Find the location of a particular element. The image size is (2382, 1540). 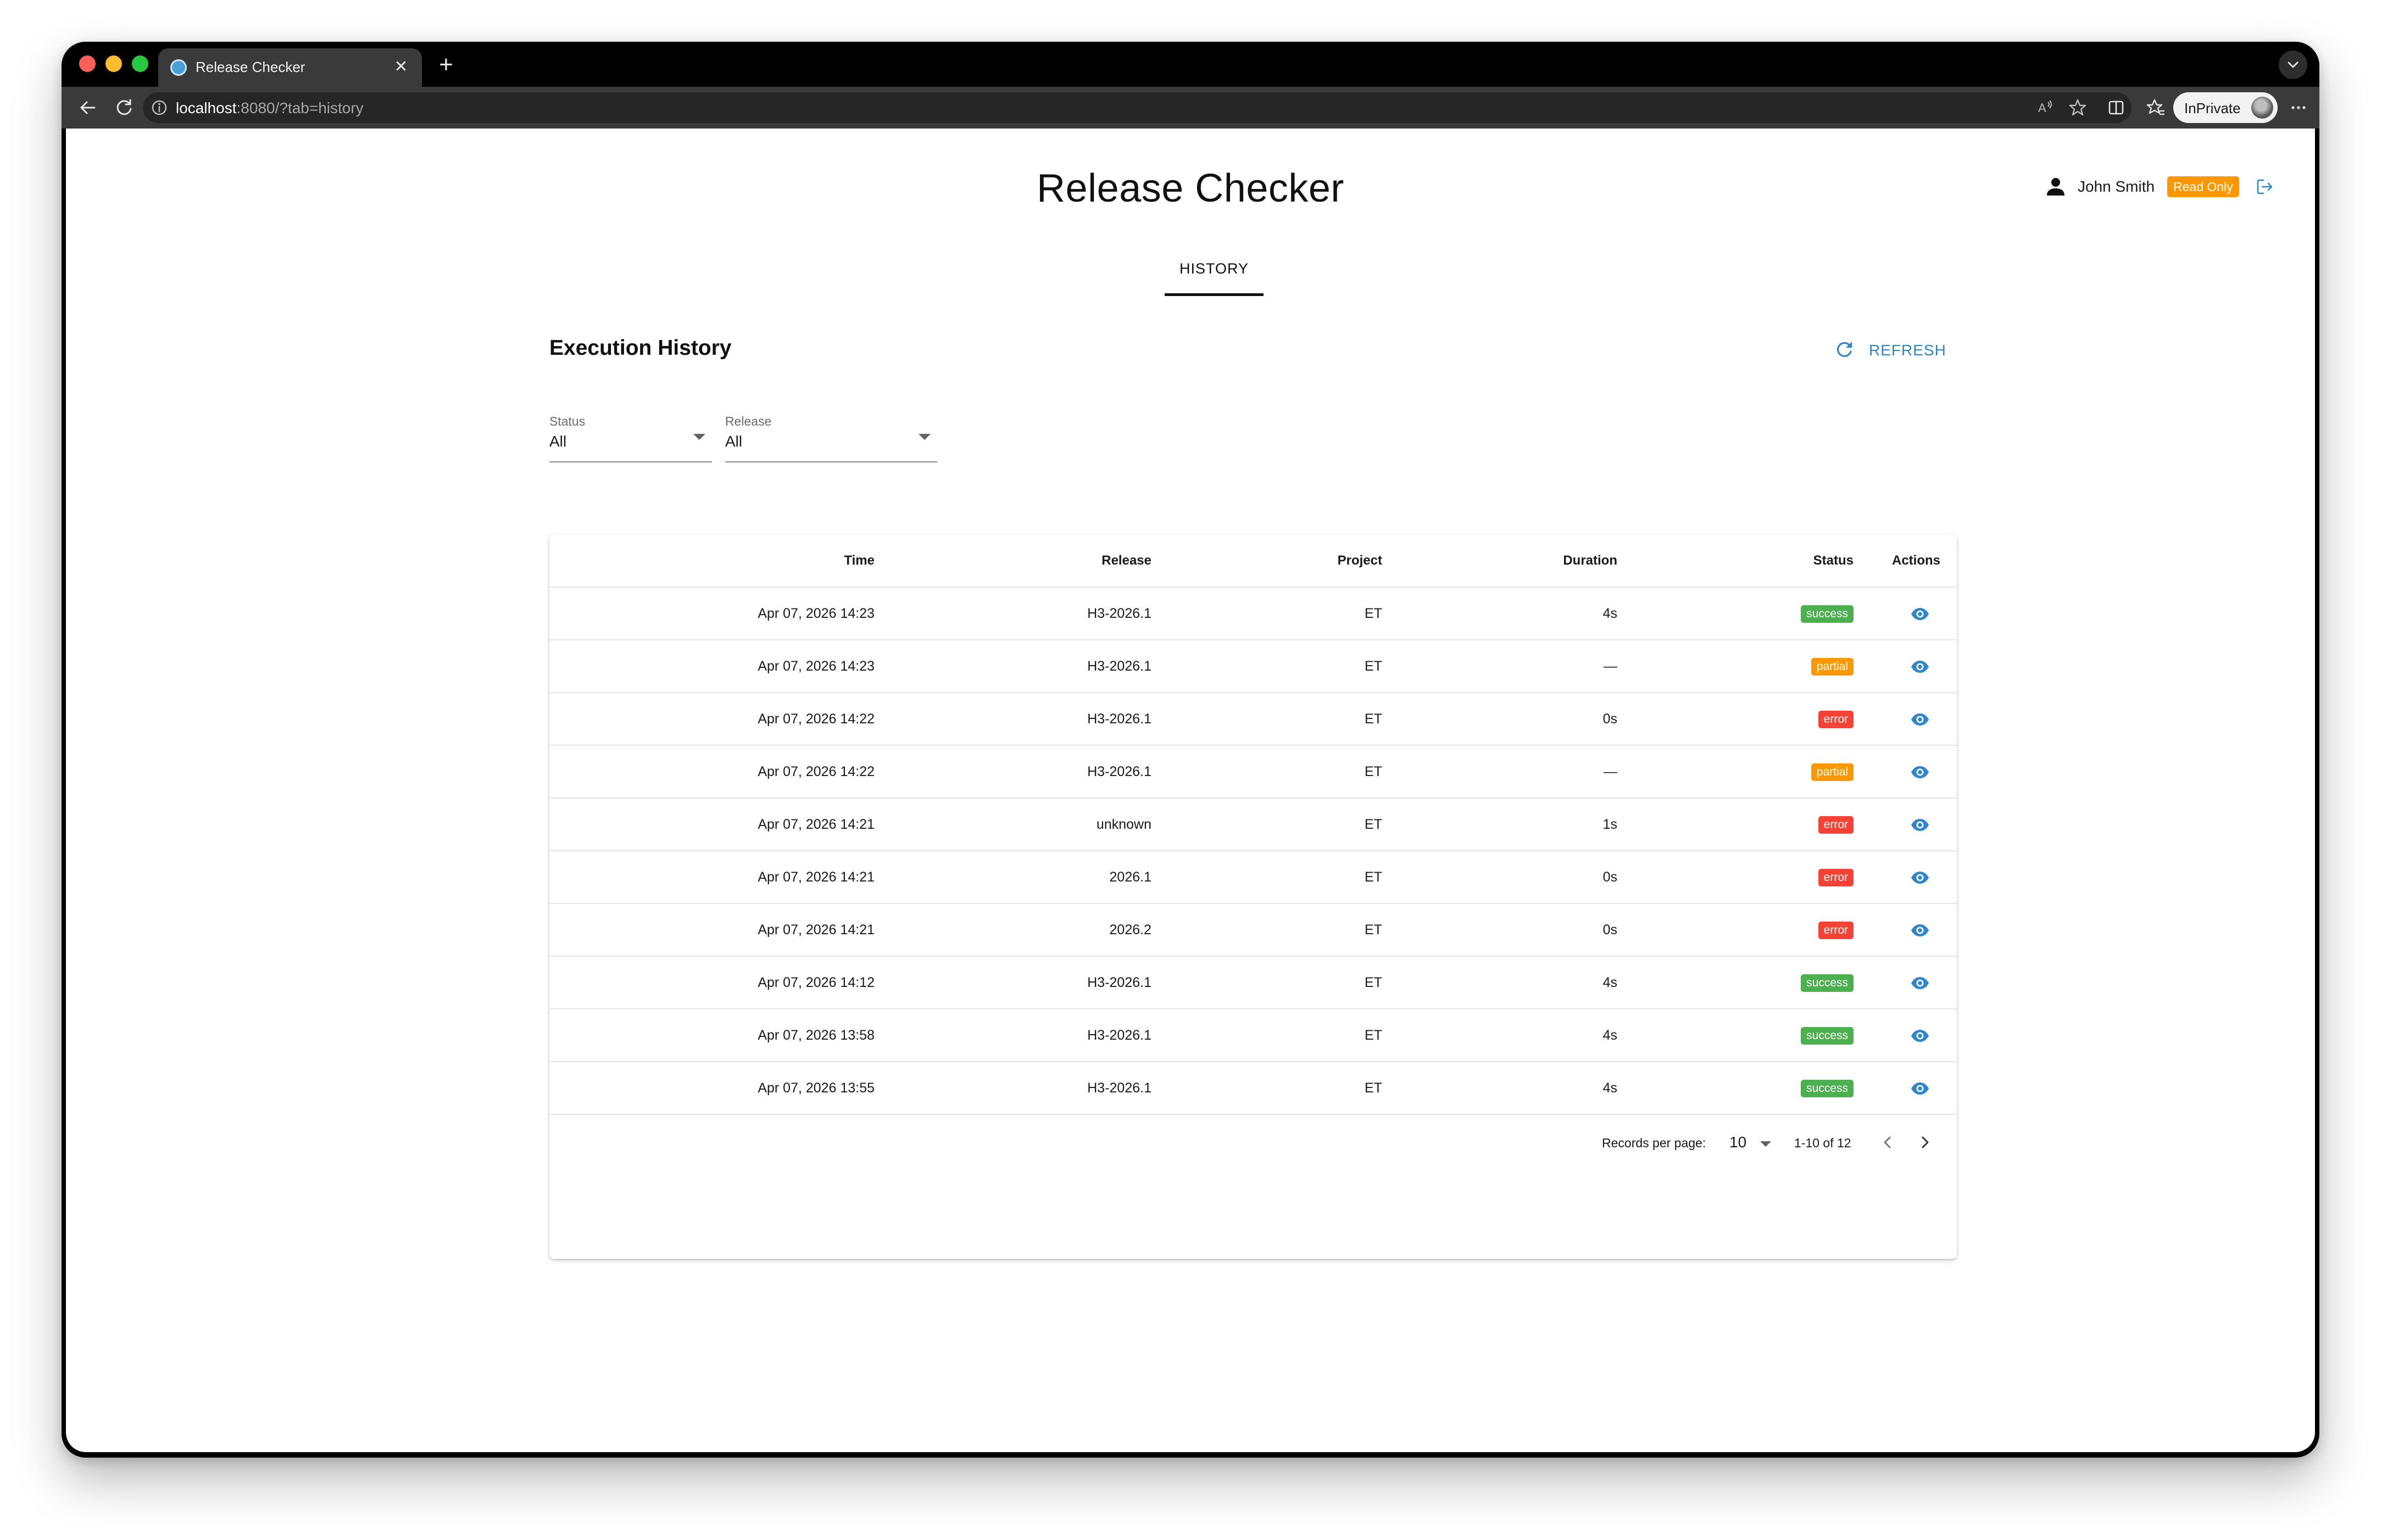

cell-release: 2026.1 is located at coordinates (1130, 877).